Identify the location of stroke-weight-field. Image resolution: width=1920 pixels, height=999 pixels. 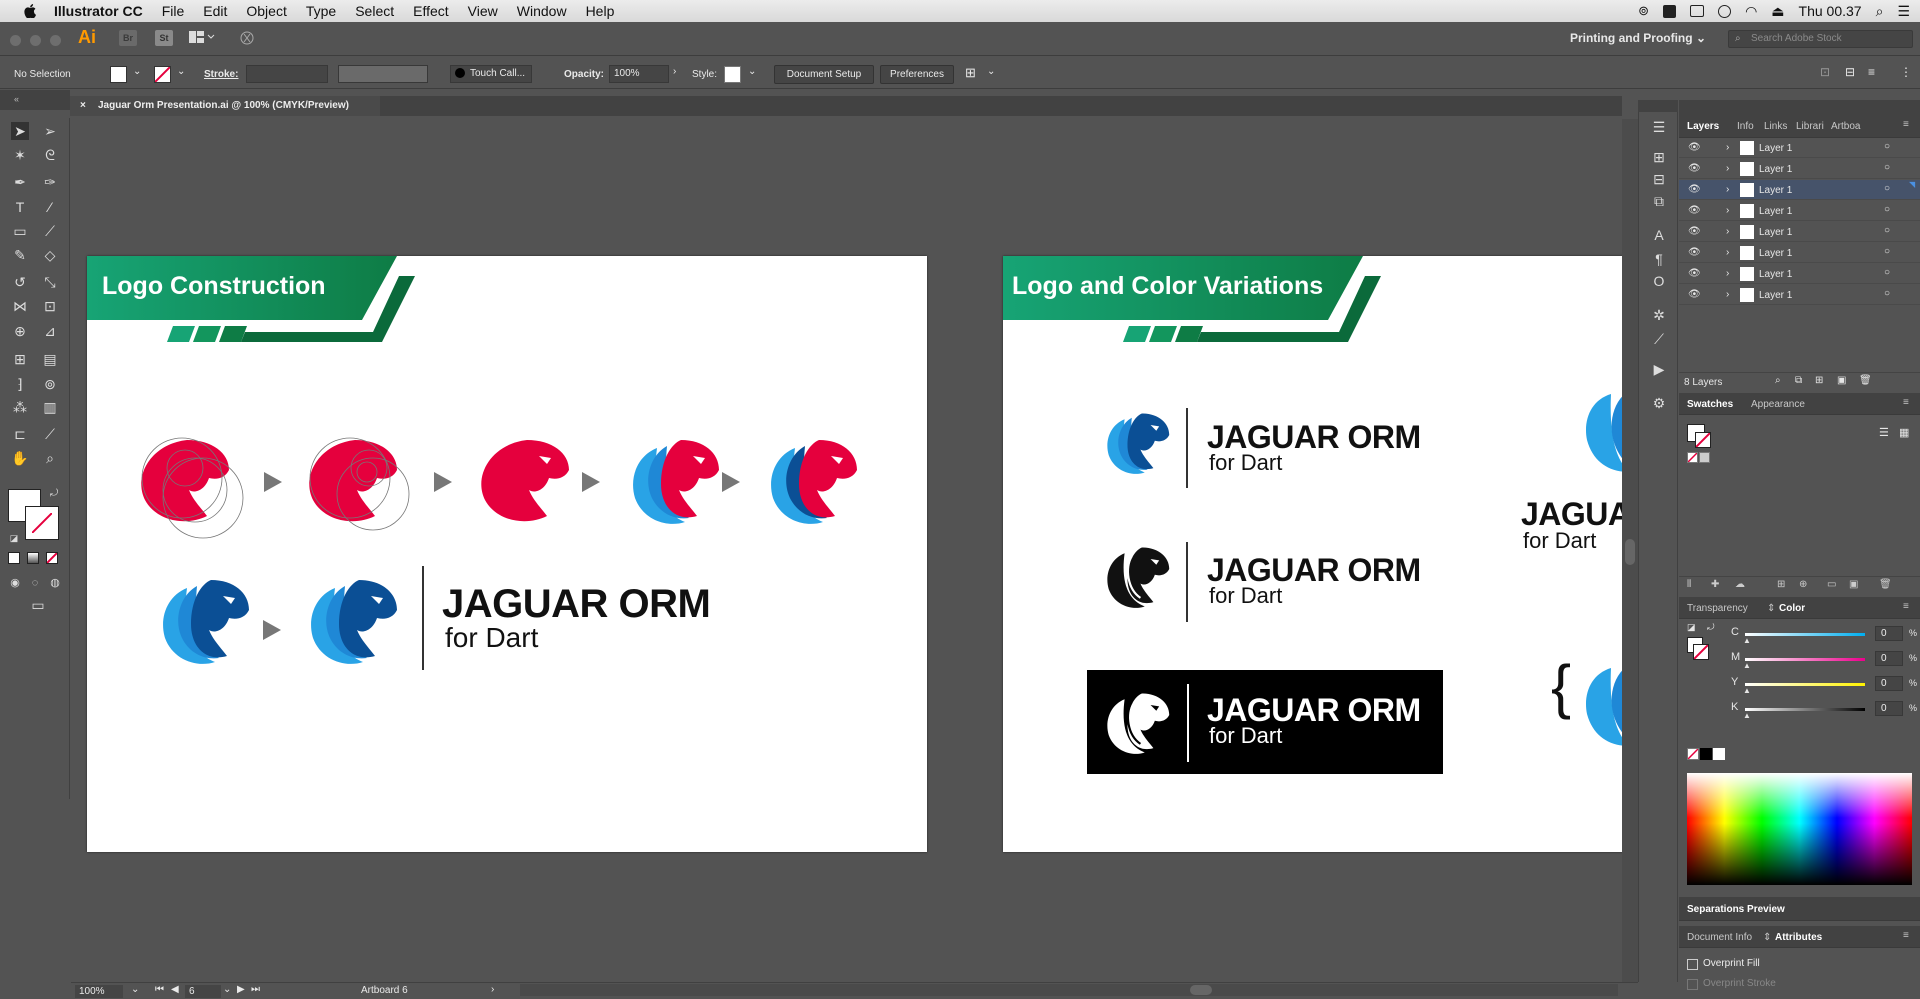
(287, 74).